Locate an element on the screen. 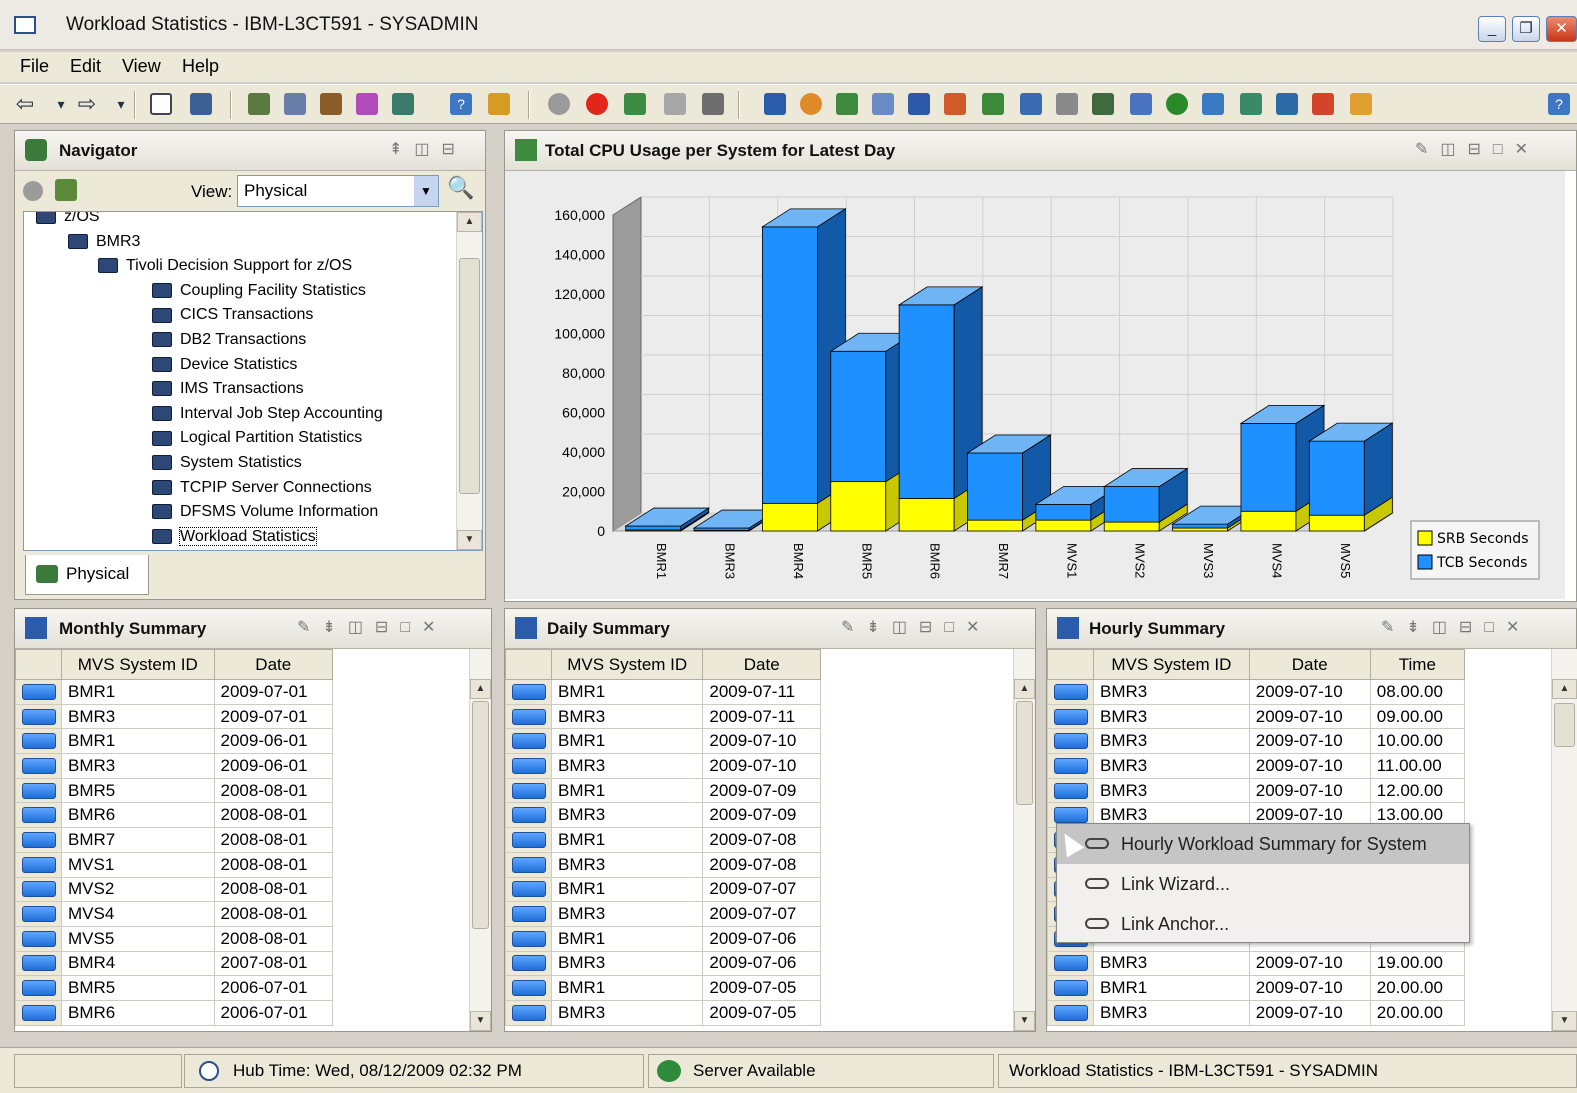 Image resolution: width=1577 pixels, height=1093 pixels. monthly-scrollbar: ▲ ▼ is located at coordinates (480, 840).